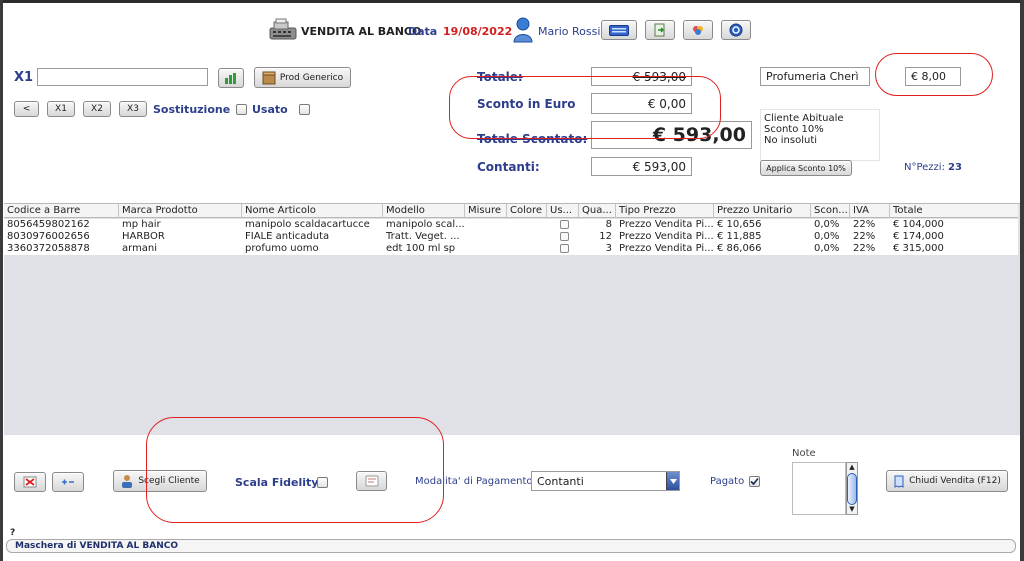 The width and height of the screenshot is (1024, 561). What do you see at coordinates (870, 211) in the screenshot?
I see `column-header: IVA` at bounding box center [870, 211].